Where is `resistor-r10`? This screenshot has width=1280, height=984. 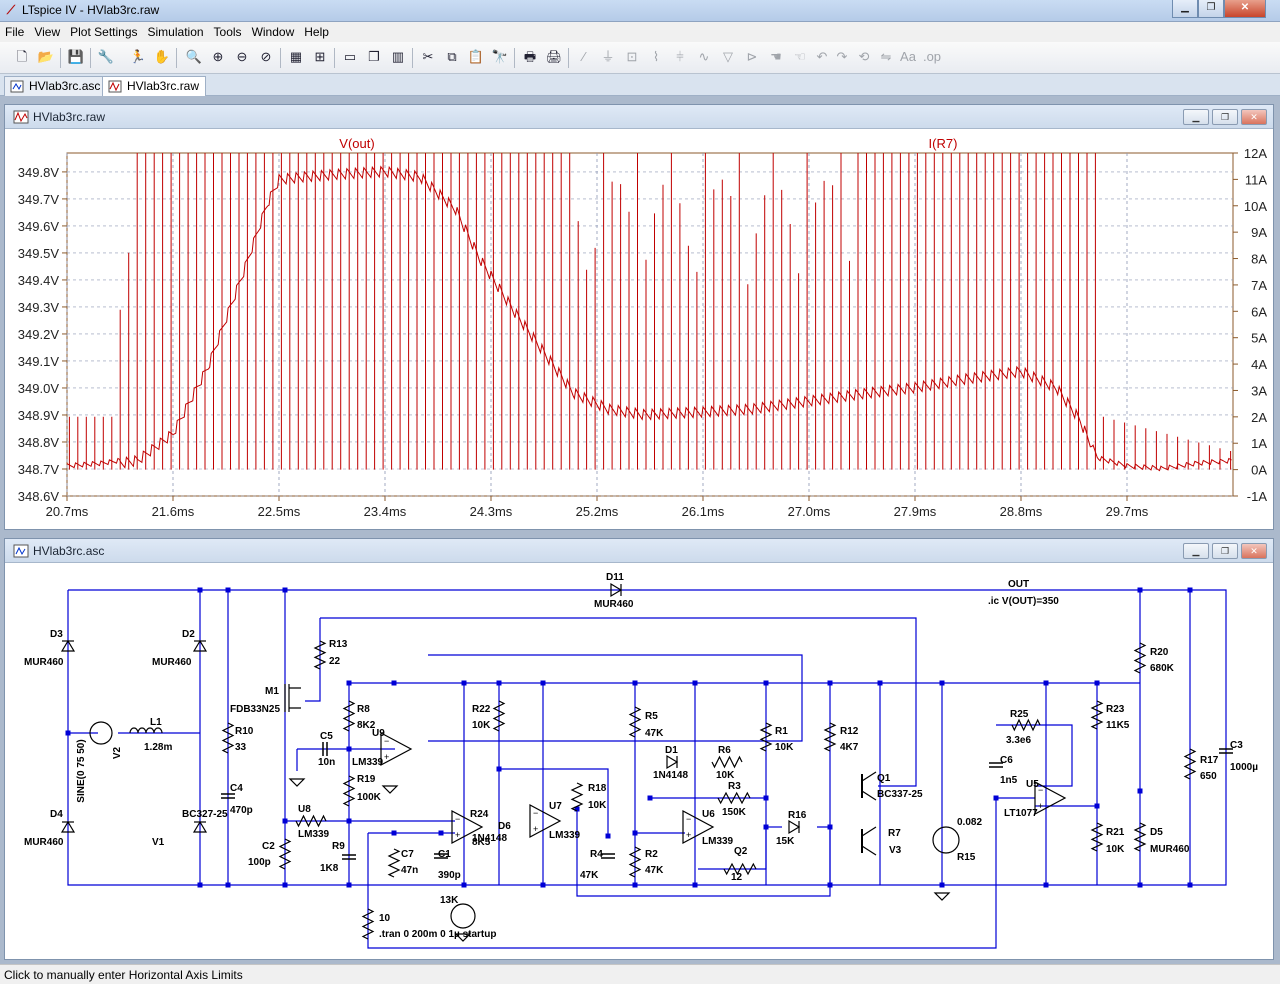 resistor-r10 is located at coordinates (228, 738).